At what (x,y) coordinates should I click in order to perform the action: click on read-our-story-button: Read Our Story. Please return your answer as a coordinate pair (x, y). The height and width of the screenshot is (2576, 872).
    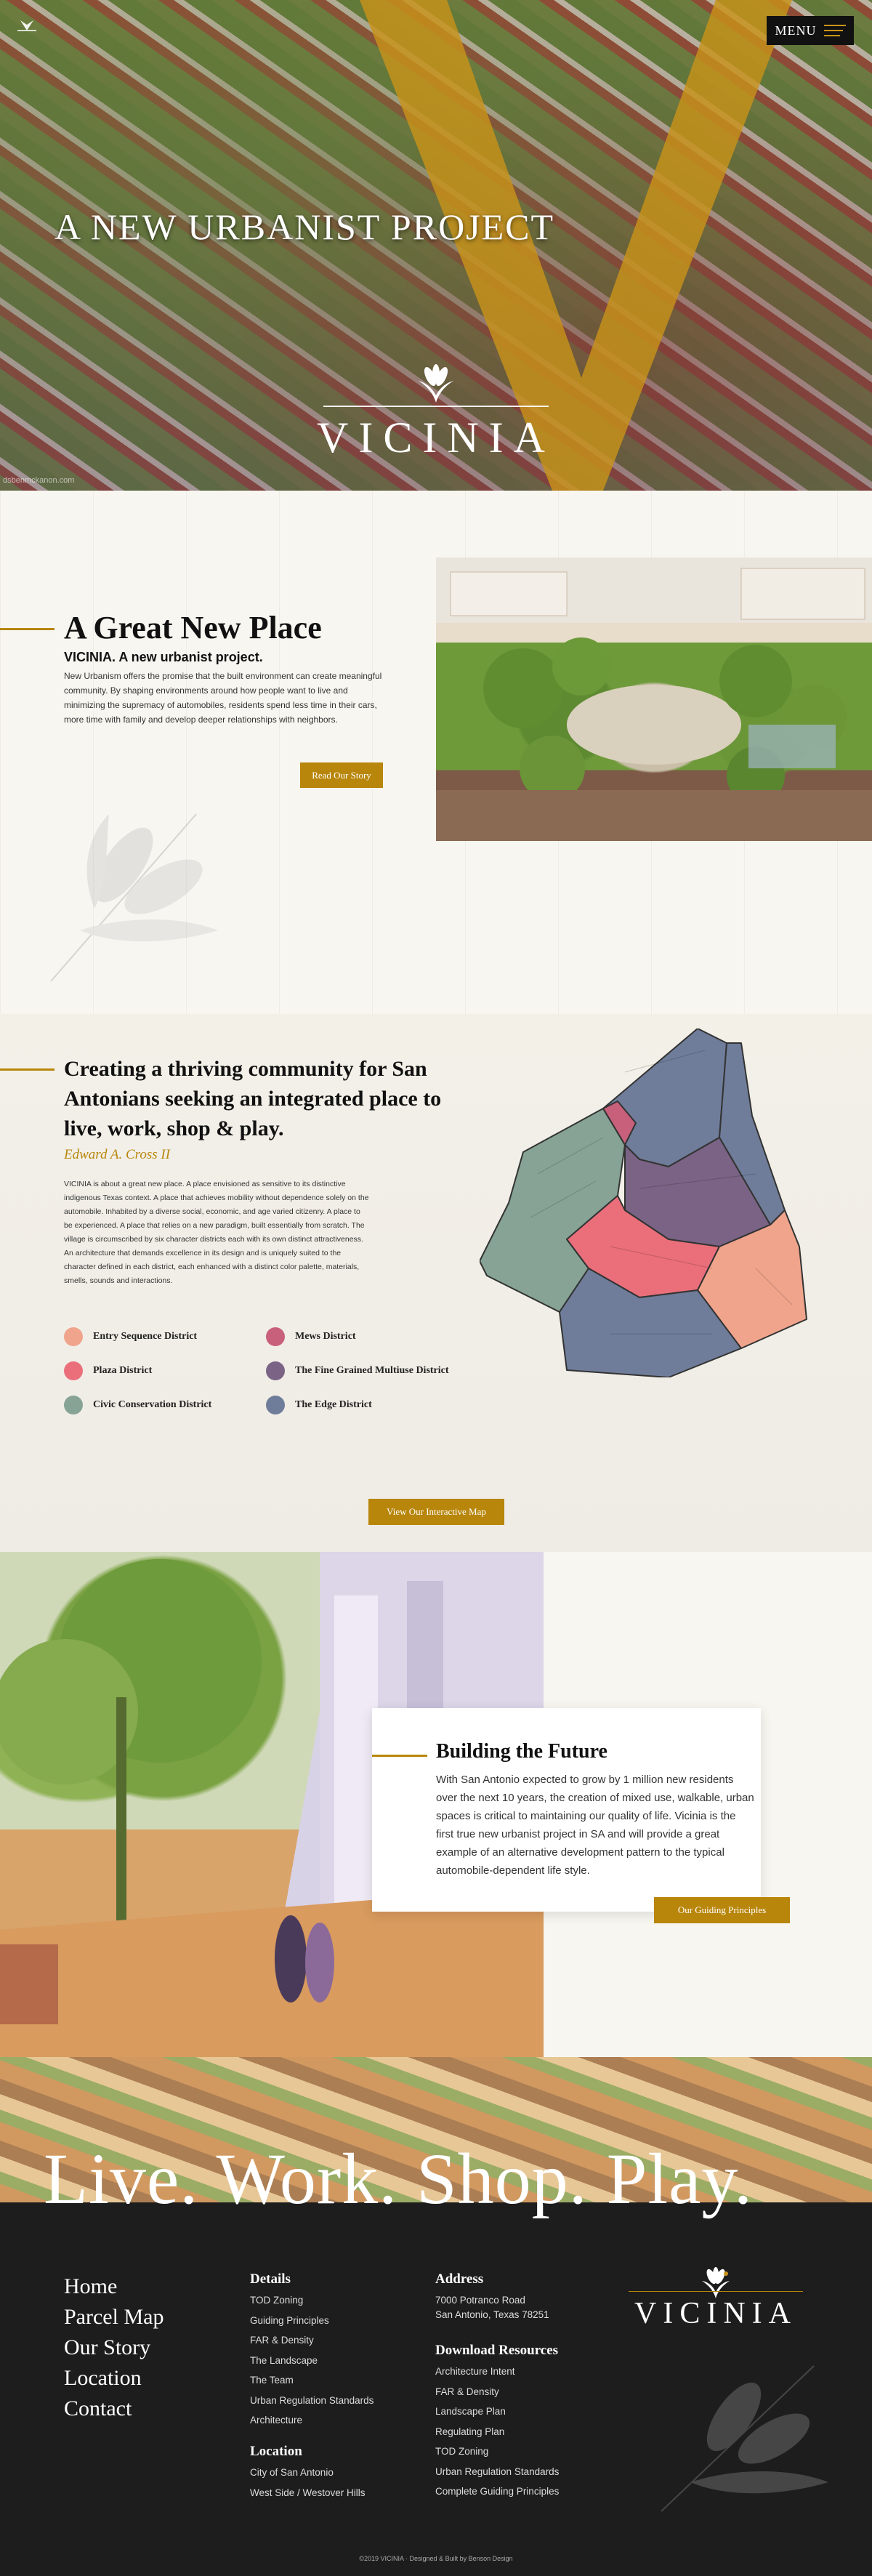
    Looking at the image, I should click on (341, 775).